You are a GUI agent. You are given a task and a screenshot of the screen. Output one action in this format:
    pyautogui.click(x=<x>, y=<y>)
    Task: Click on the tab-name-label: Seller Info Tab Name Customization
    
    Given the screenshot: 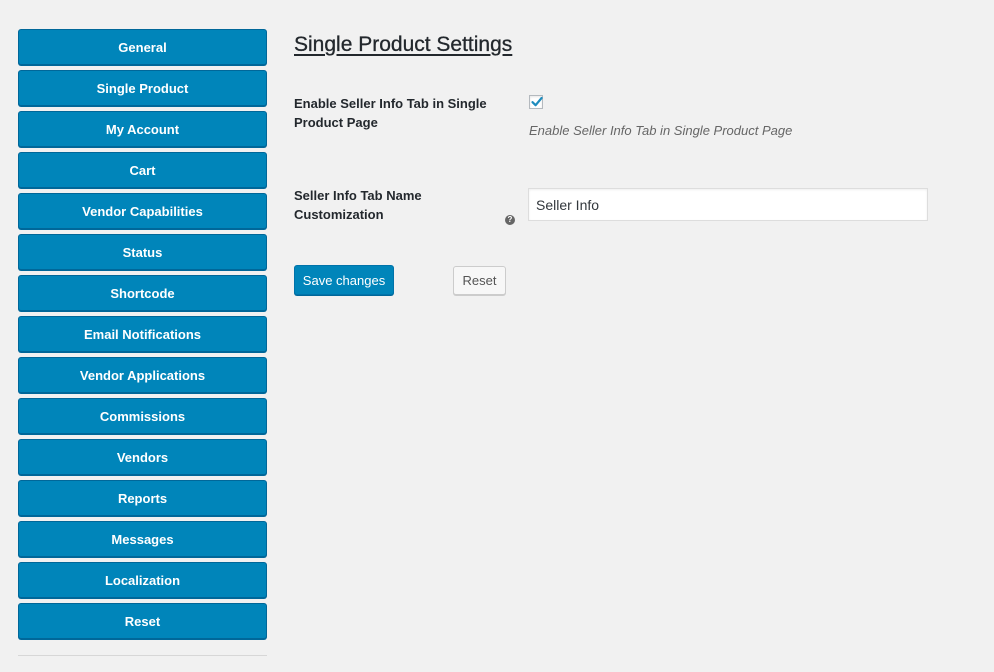 What is the action you would take?
    pyautogui.click(x=358, y=205)
    